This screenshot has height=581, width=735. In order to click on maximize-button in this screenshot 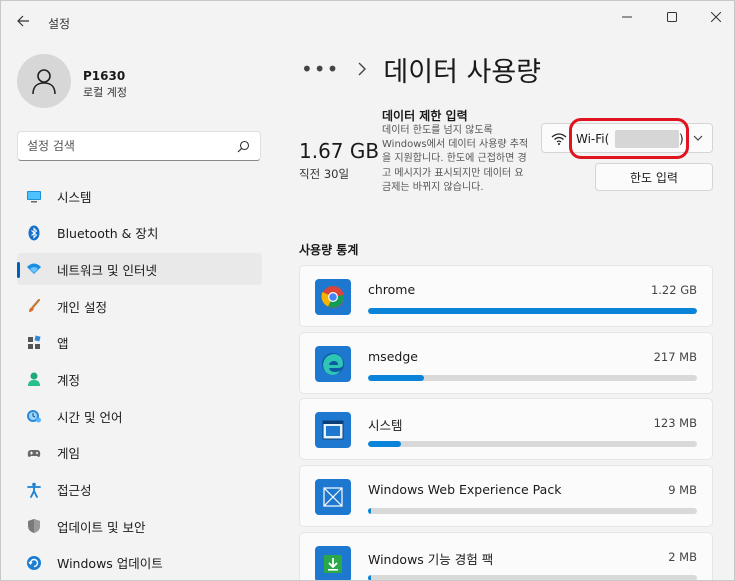, I will do `click(672, 17)`.